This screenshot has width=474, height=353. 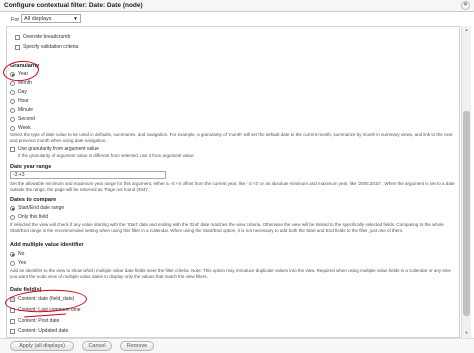 I want to click on granularity-radio-second, so click(x=12, y=119).